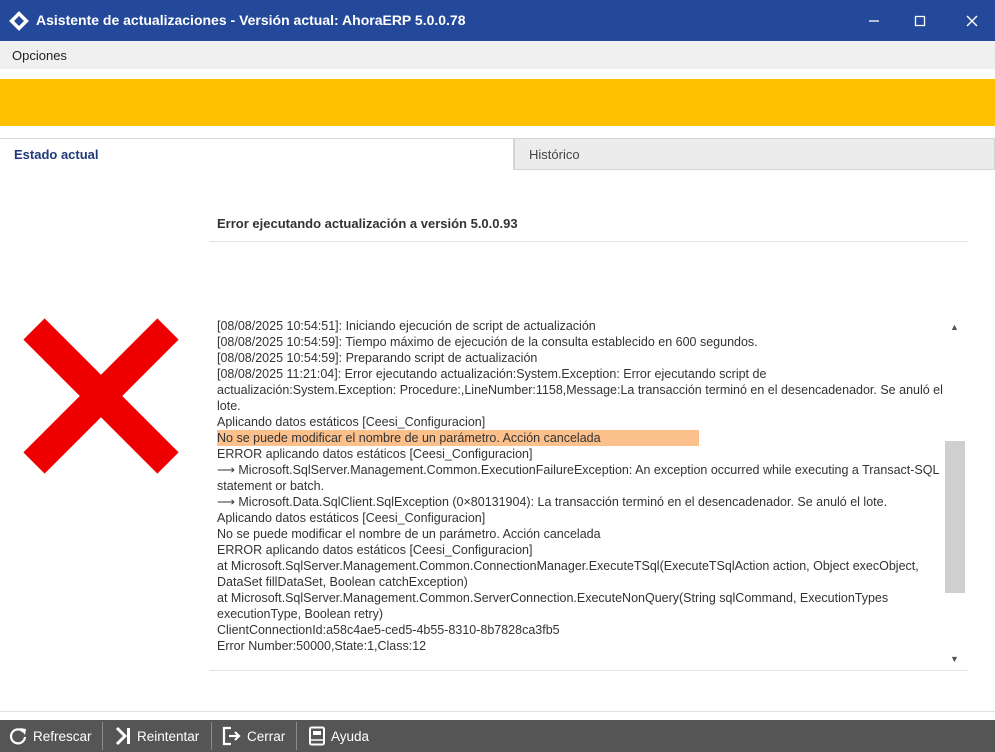 This screenshot has height=752, width=995. What do you see at coordinates (497, 736) in the screenshot?
I see `bottom-toolbar: Refrescar Reintentar Cerrar Ayuda` at bounding box center [497, 736].